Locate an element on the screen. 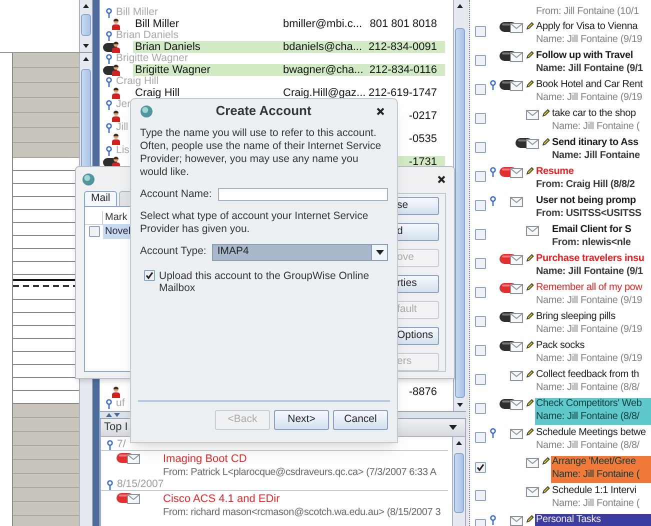  field-label: Account Name: is located at coordinates (176, 194).